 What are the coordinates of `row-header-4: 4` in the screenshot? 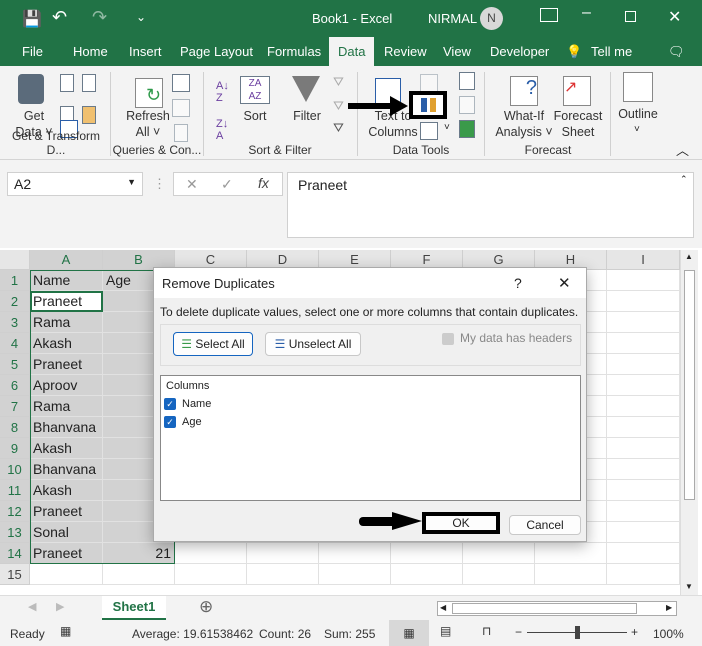 It's located at (15, 343).